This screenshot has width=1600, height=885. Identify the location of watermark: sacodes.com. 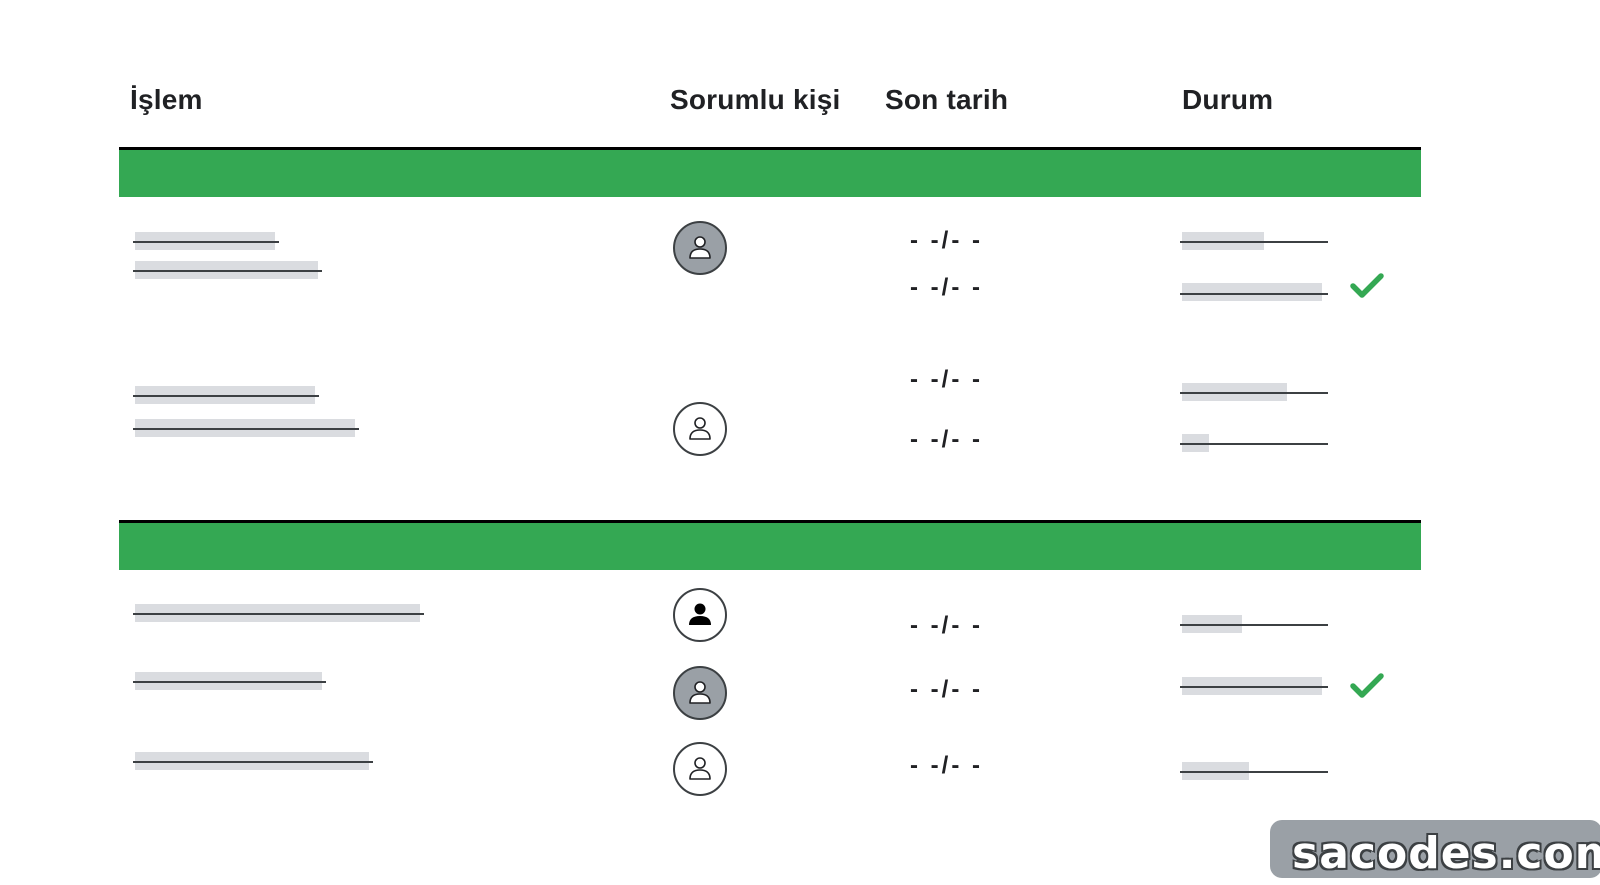
(1435, 849).